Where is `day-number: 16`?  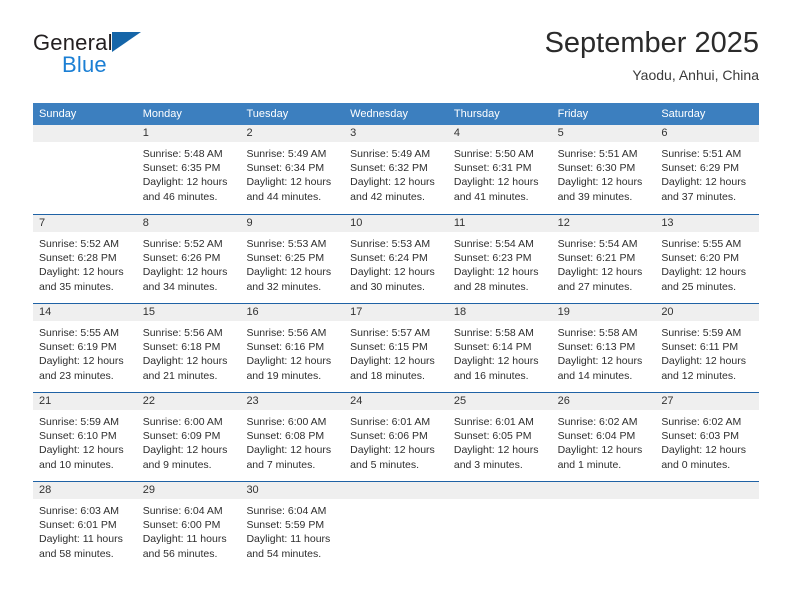
day-number: 16 is located at coordinates (252, 312).